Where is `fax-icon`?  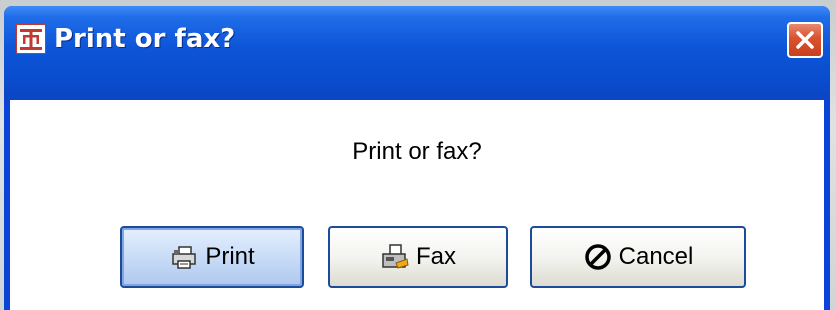 fax-icon is located at coordinates (395, 257).